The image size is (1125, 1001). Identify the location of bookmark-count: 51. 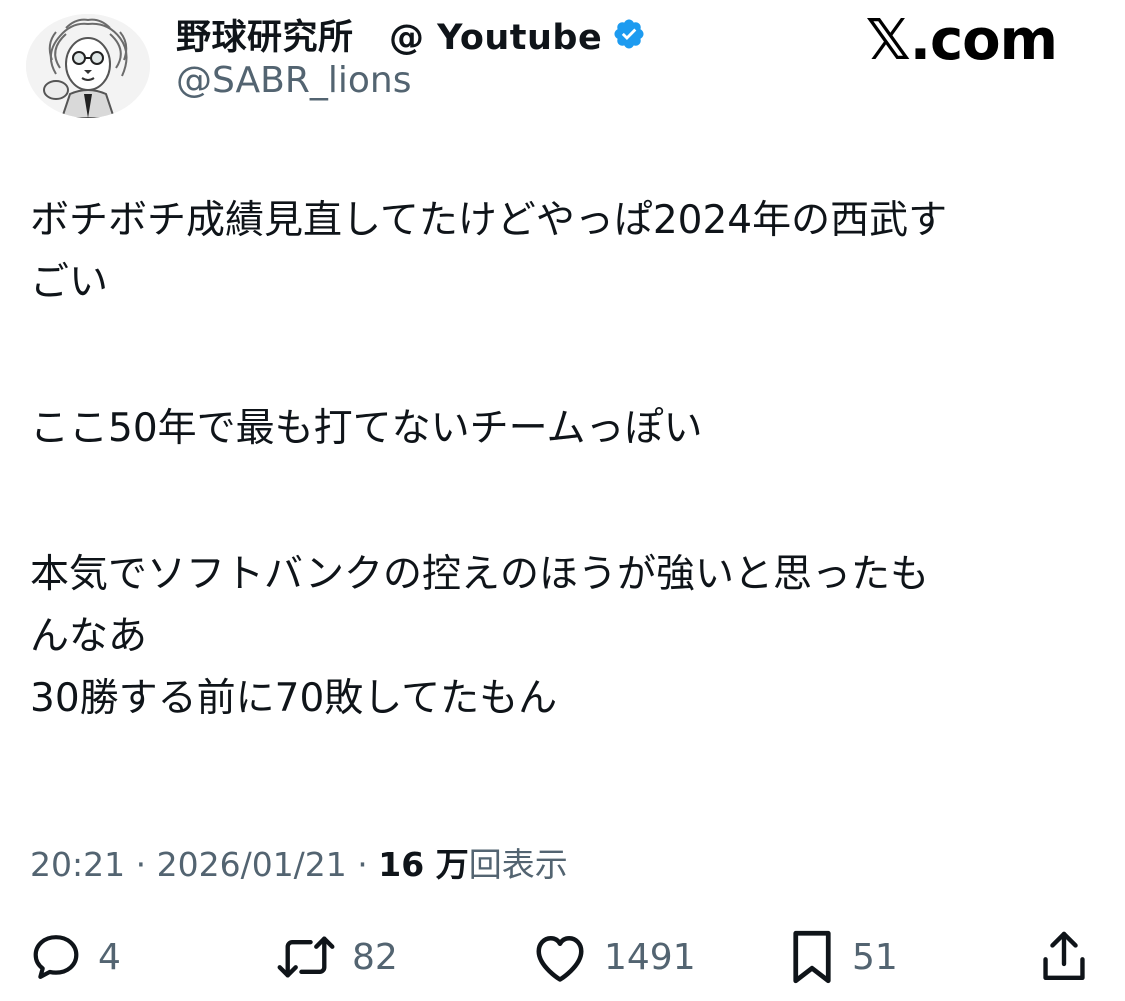
(875, 957).